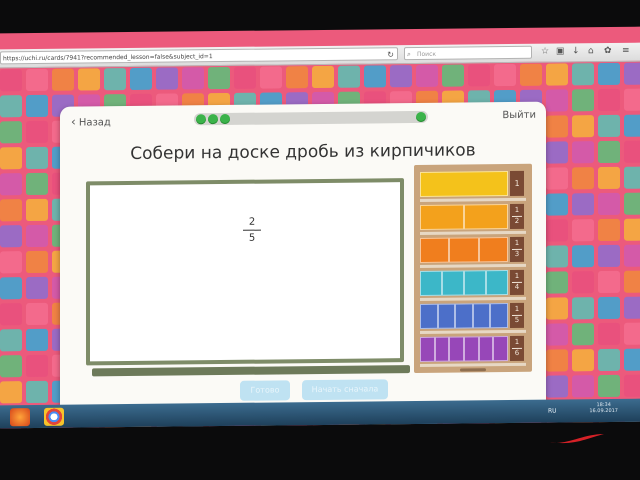 This screenshot has height=480, width=640. I want to click on done-button: Готово, so click(265, 390).